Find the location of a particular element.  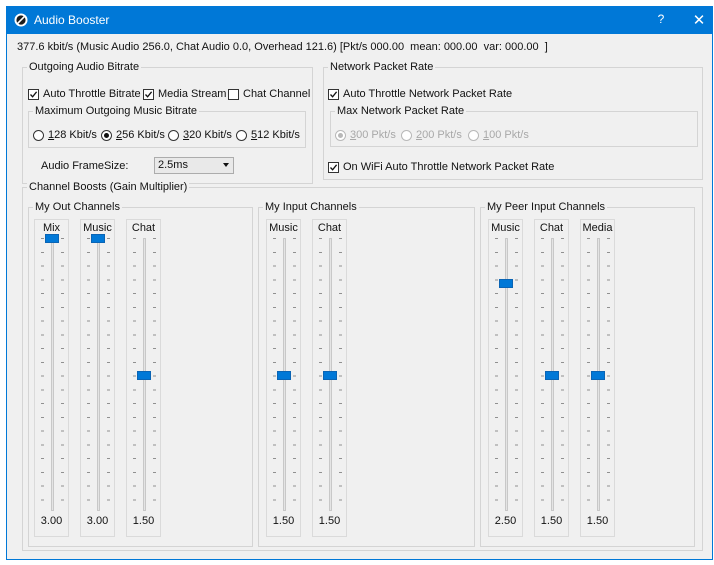

packet-200-label: 200 Pkt/s is located at coordinates (439, 135).